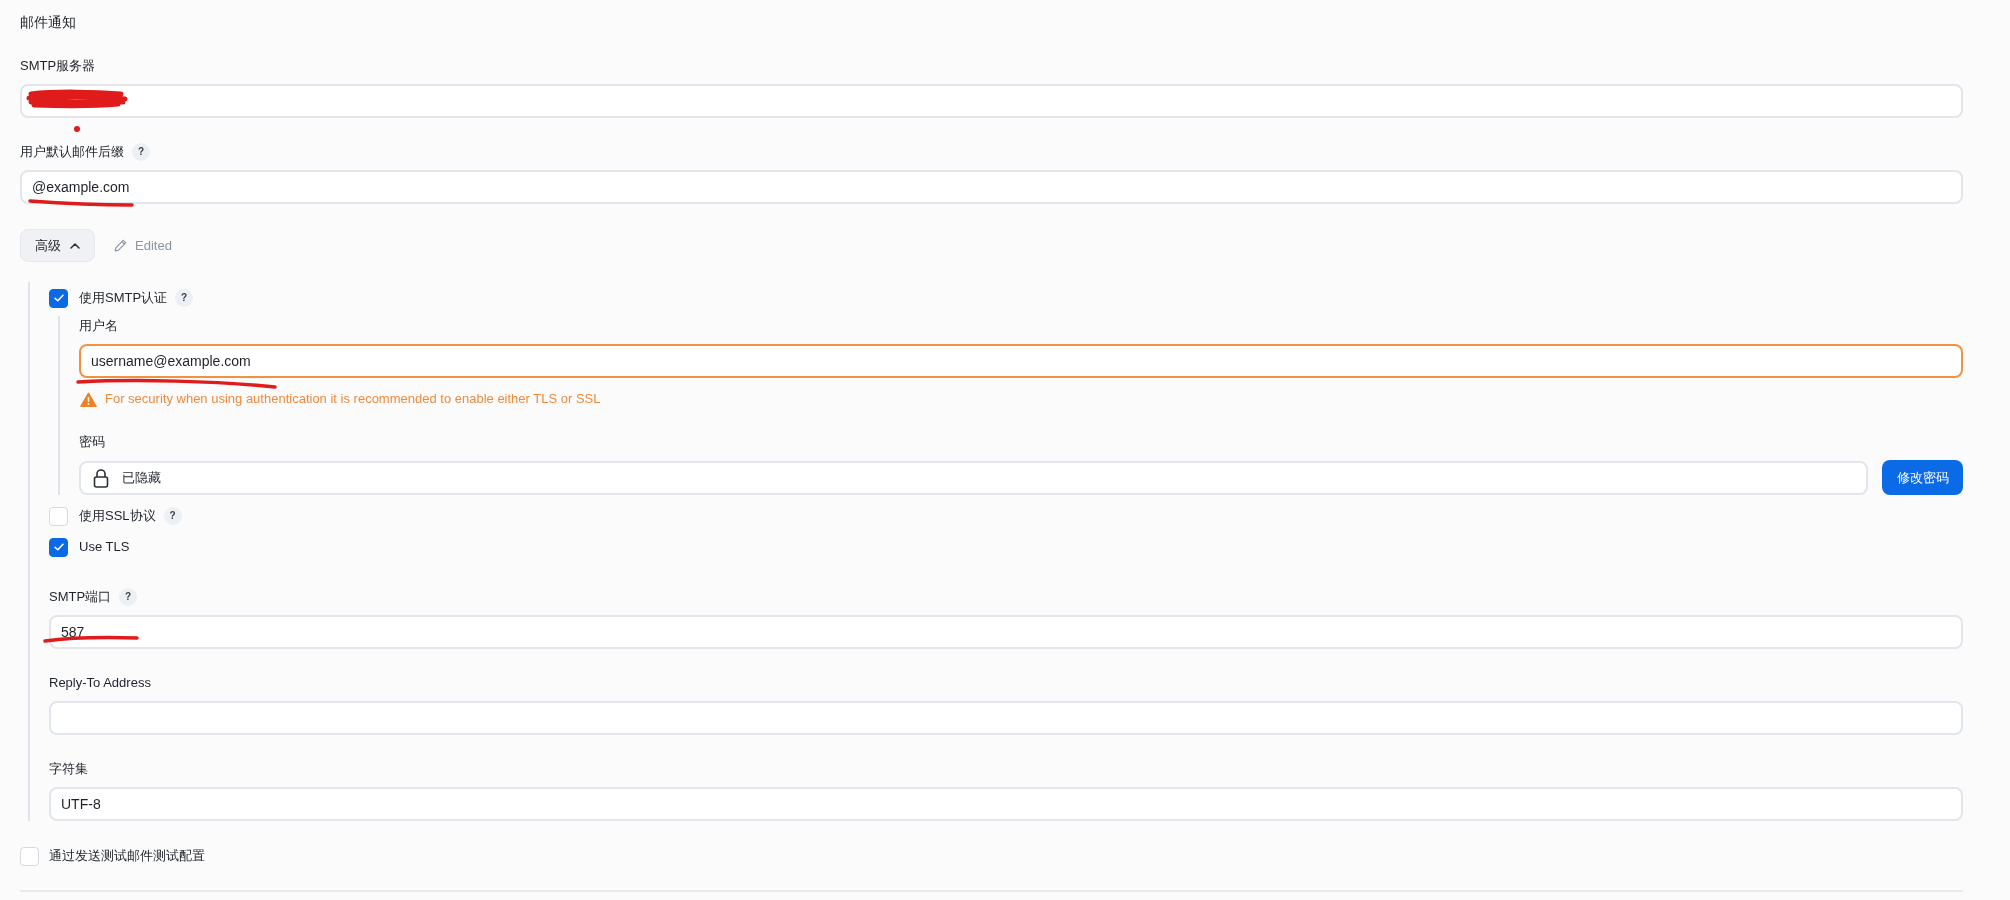 The height and width of the screenshot is (900, 2010). Describe the element at coordinates (117, 516) in the screenshot. I see `checkbox-label: 使用SSL协议` at that location.